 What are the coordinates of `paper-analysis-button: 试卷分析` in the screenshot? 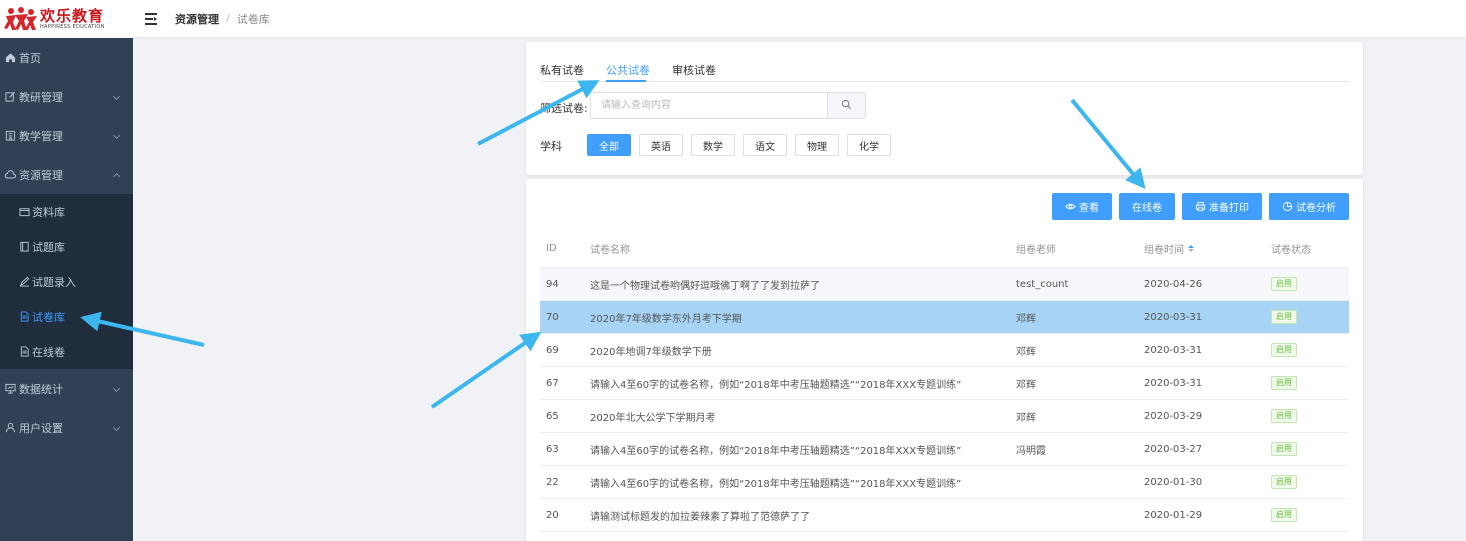 It's located at (1309, 206).